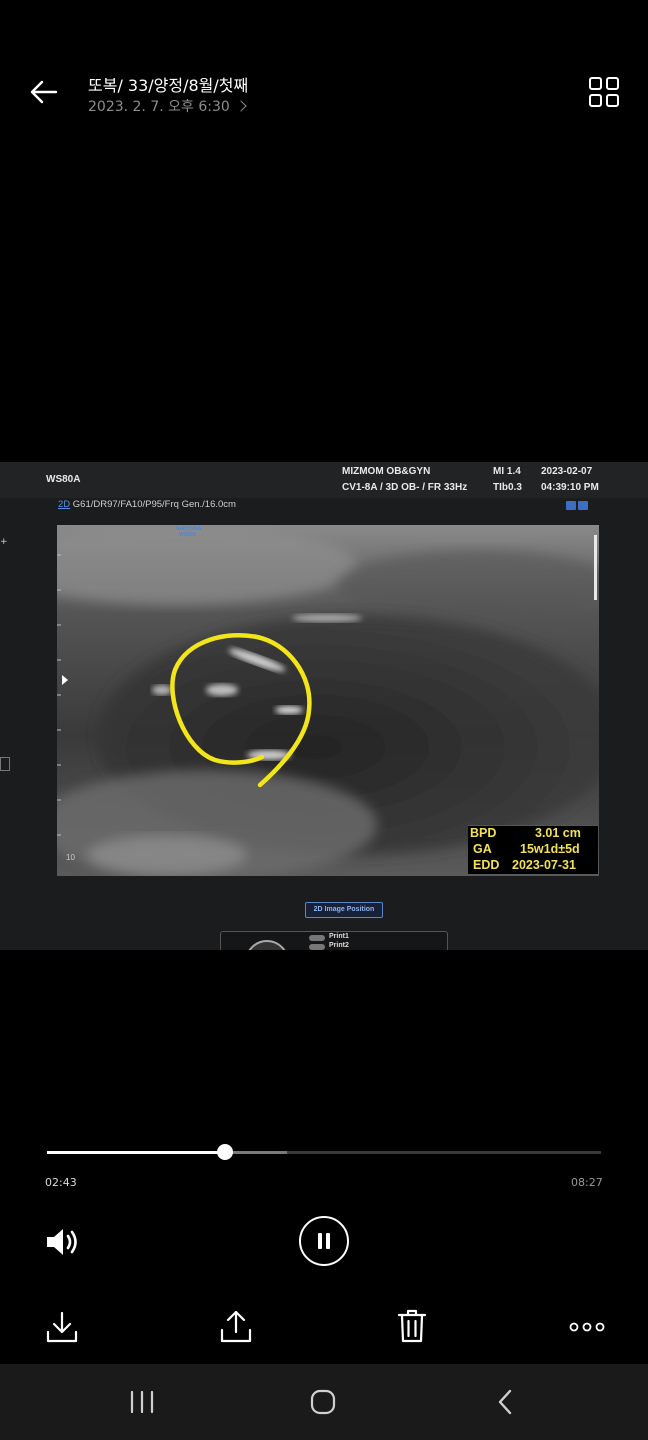 The image size is (648, 1440). I want to click on print1-label: Print1, so click(339, 936).